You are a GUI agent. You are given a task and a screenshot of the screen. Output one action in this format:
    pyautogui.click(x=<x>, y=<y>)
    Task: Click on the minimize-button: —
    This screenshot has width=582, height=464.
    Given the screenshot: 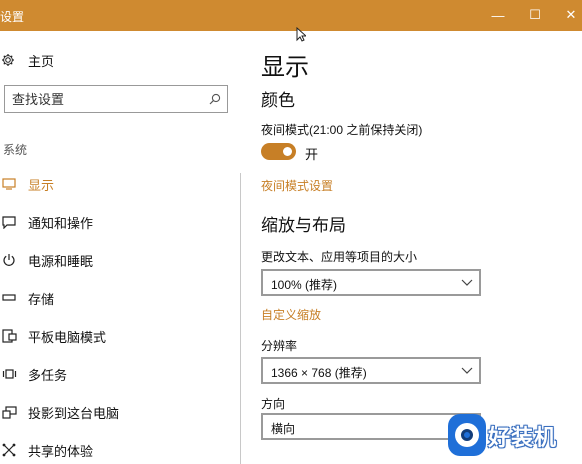 What is the action you would take?
    pyautogui.click(x=498, y=15)
    